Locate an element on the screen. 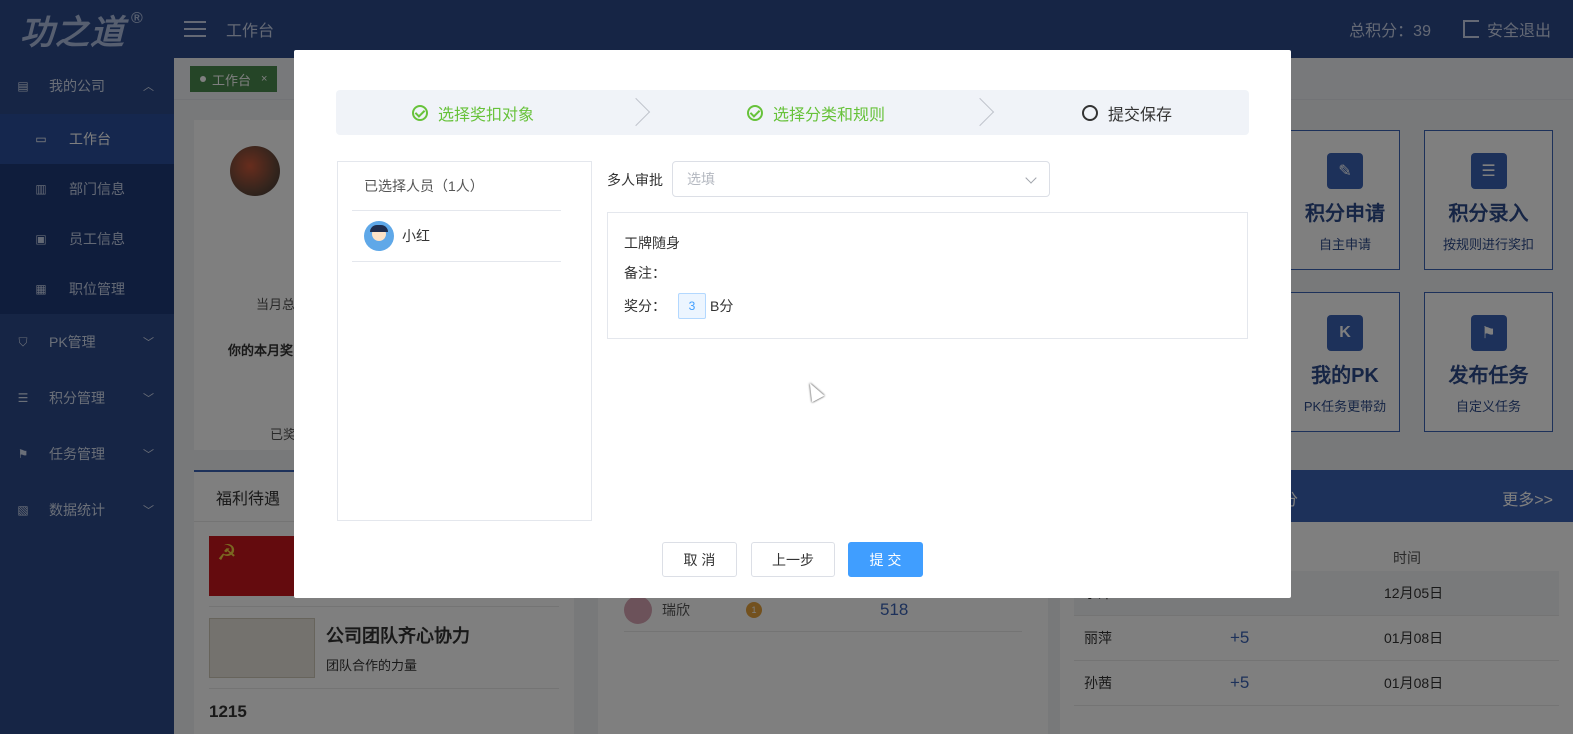 This screenshot has height=734, width=1573. score-row: 奖分： 3 B分 is located at coordinates (678, 306).